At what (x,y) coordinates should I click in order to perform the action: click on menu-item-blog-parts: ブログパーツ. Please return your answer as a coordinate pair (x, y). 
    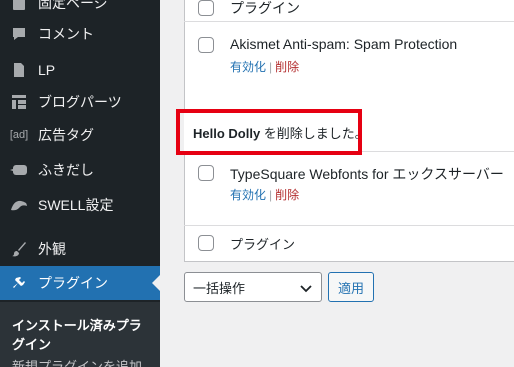
    Looking at the image, I should click on (80, 102).